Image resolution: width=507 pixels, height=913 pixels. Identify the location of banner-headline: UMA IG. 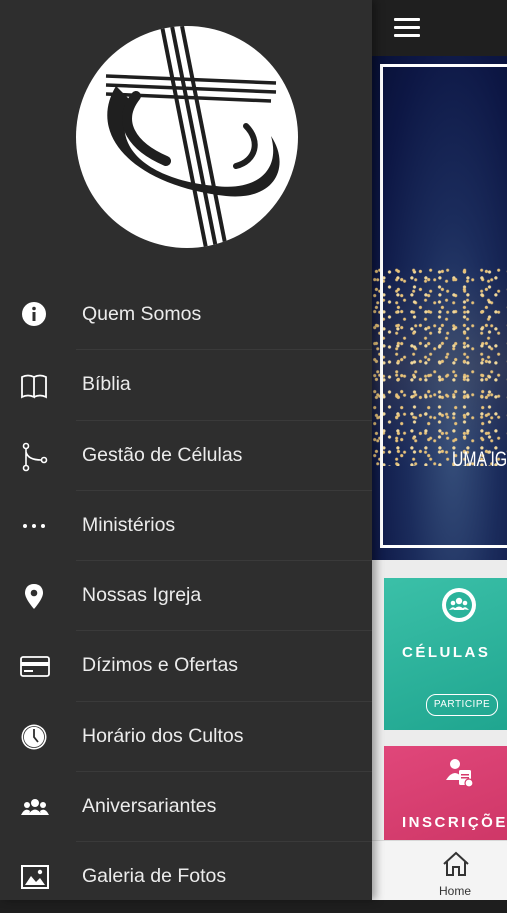
(479, 459).